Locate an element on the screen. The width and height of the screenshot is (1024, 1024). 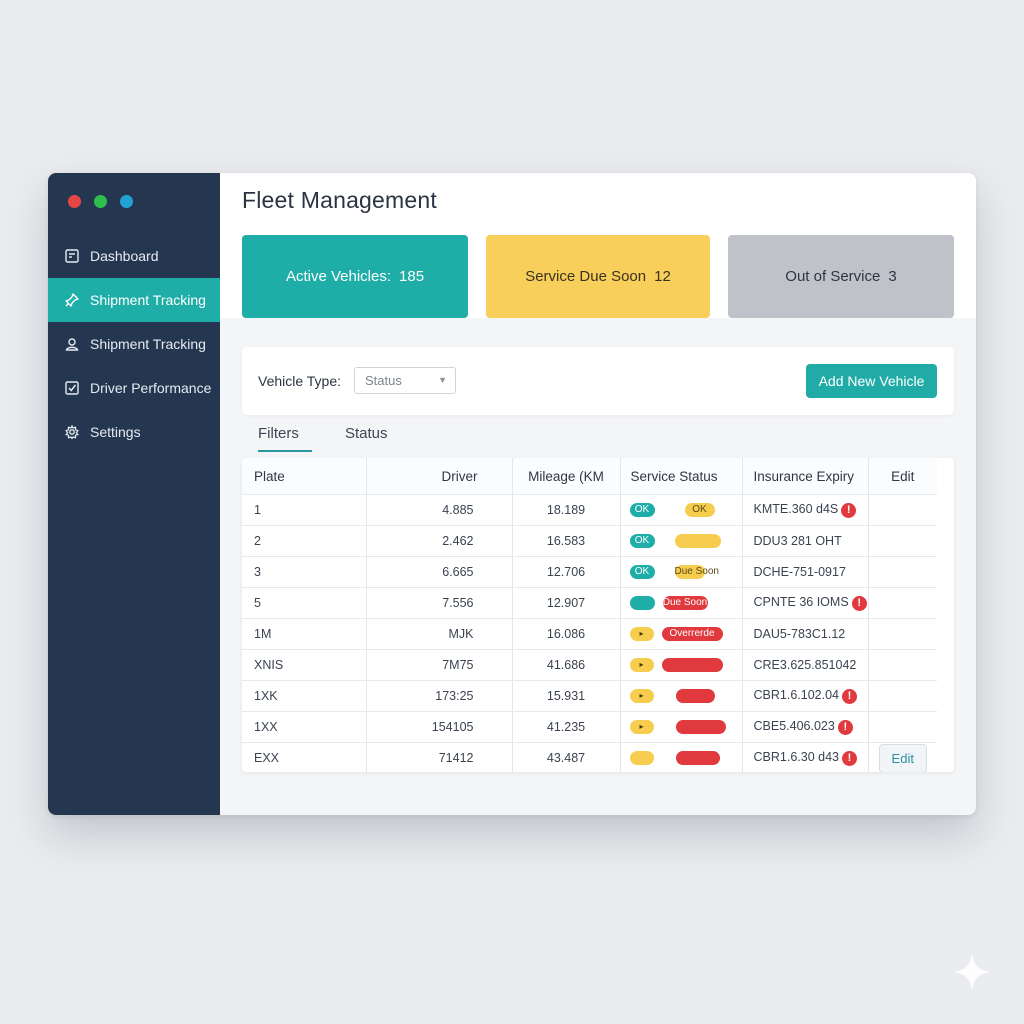
table-row: 3 6.665 12.706 OK Due Soon DCHE-751-0917 is located at coordinates (589, 572).